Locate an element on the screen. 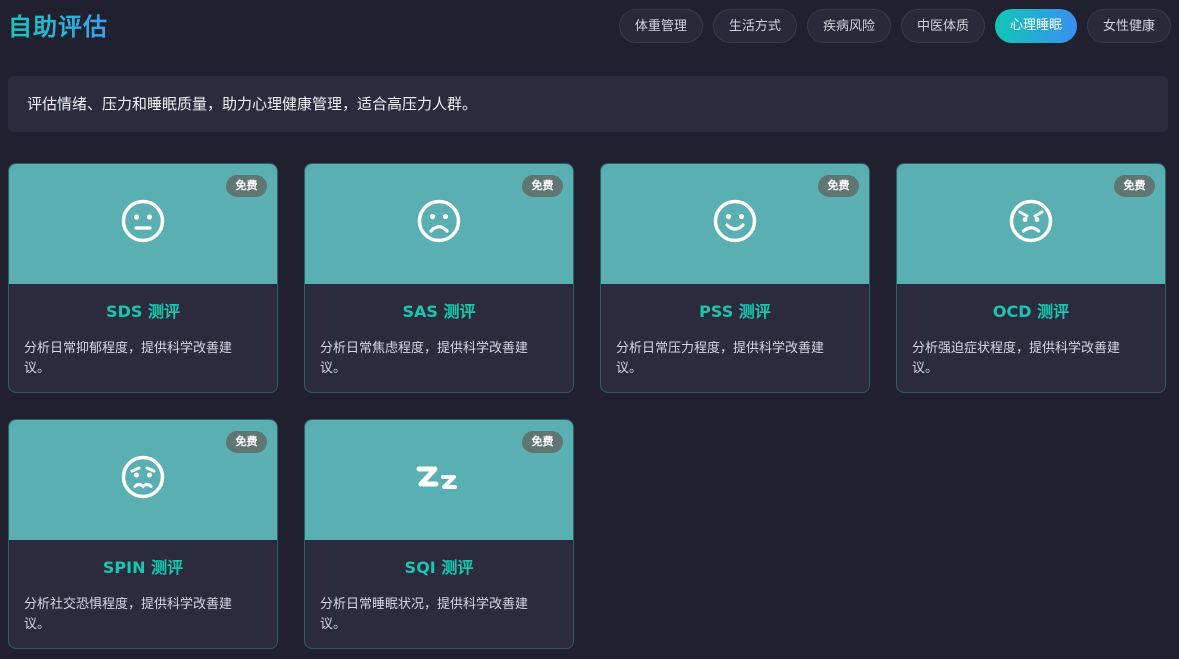  card-title: SPIN 测评 is located at coordinates (143, 567).